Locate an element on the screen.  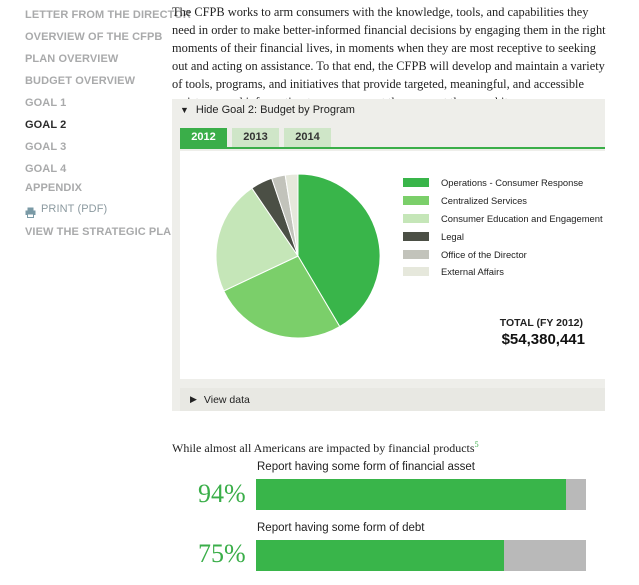
sidebar-item-goal-1: GOAL 1 is located at coordinates (100, 103).